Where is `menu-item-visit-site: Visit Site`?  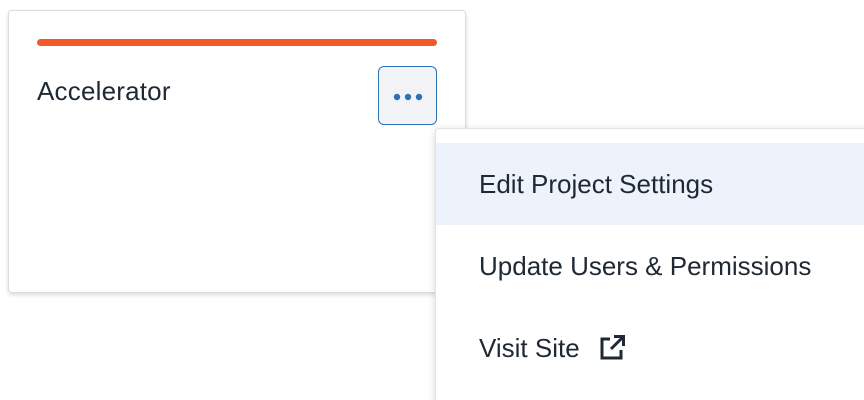
menu-item-visit-site: Visit Site is located at coordinates (650, 348).